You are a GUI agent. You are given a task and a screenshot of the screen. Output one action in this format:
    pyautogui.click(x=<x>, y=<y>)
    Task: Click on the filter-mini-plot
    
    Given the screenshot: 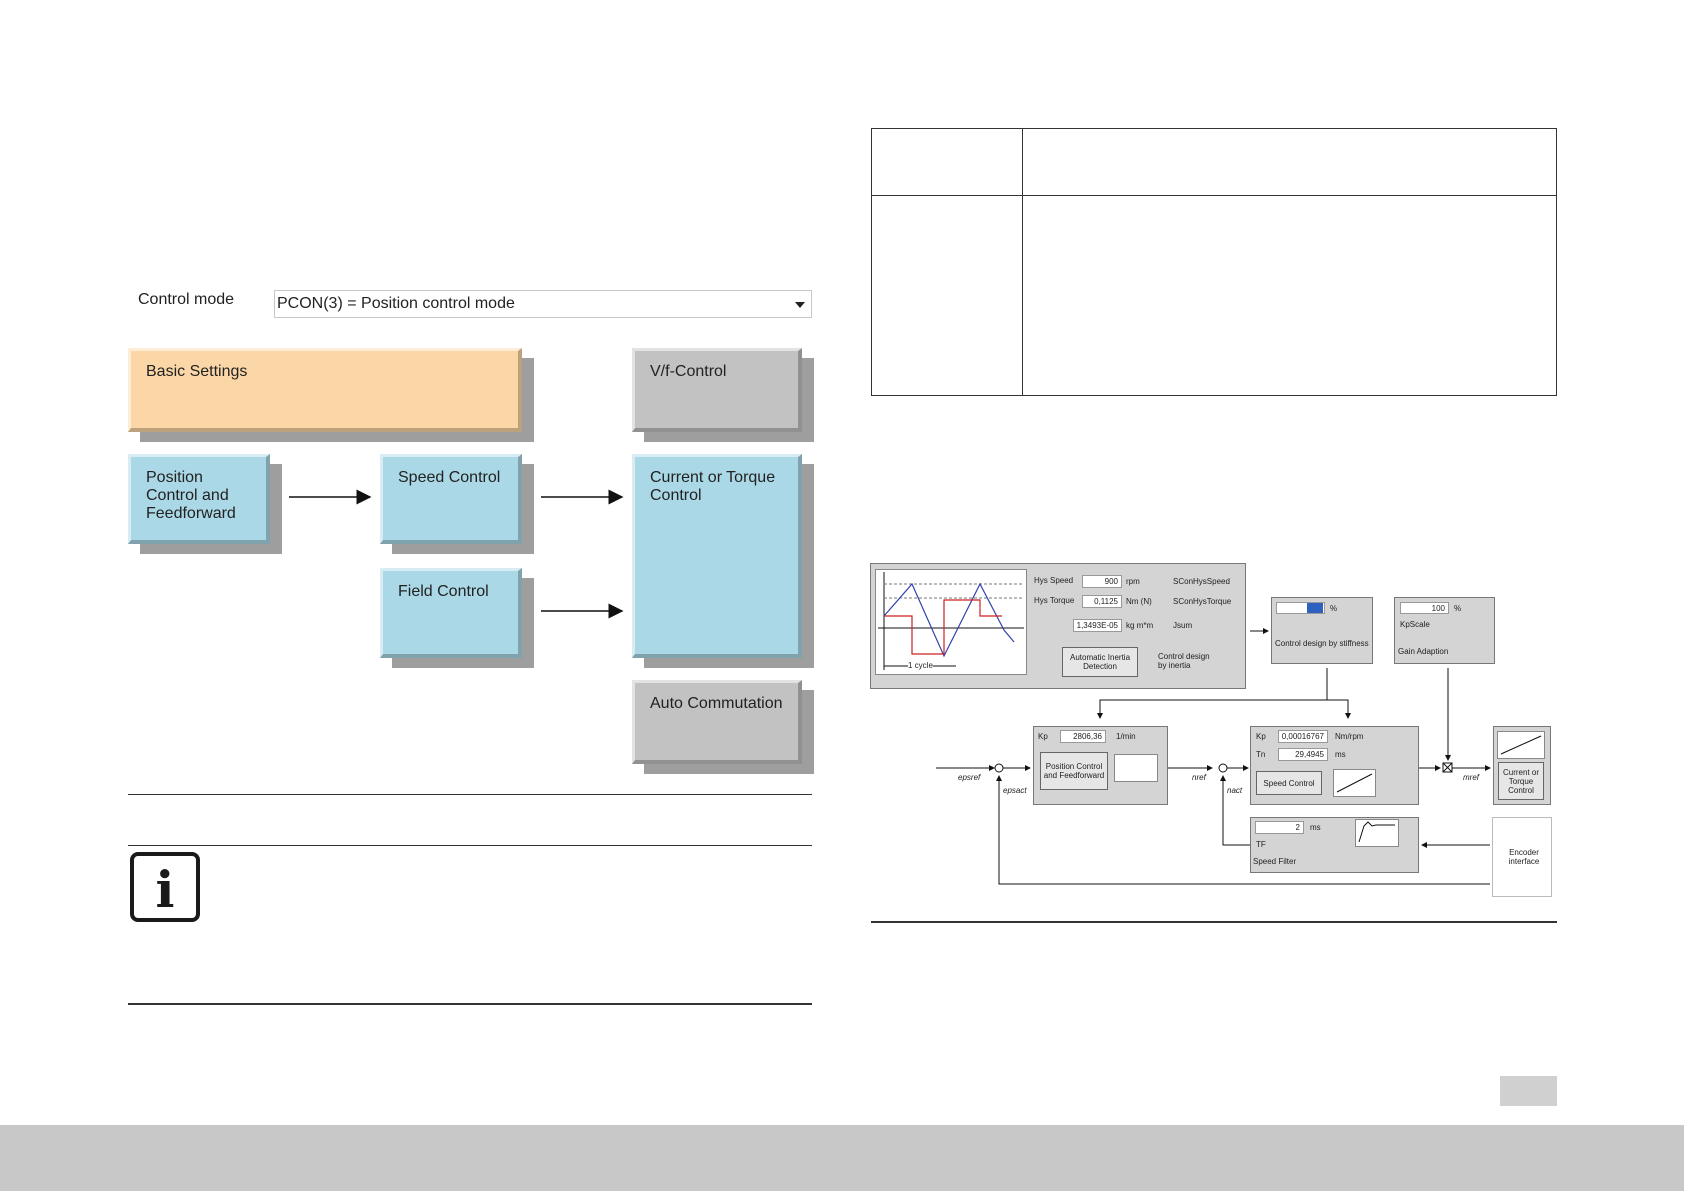 What is the action you would take?
    pyautogui.click(x=1377, y=833)
    